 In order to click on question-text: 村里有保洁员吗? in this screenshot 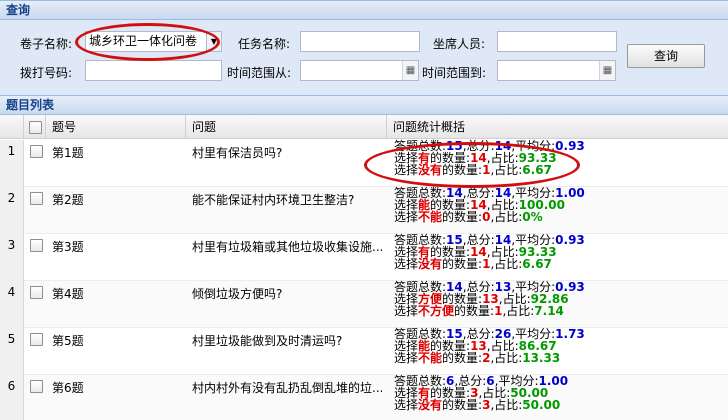, I will do `click(237, 153)`.